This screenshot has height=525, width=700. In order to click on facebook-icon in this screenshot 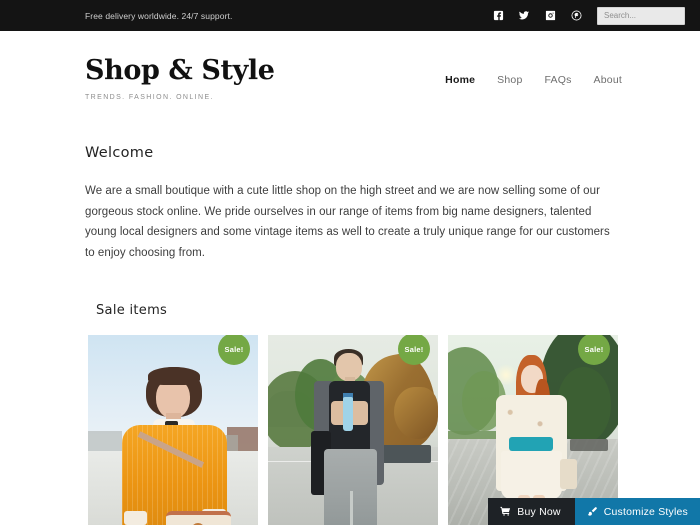, I will do `click(498, 16)`.